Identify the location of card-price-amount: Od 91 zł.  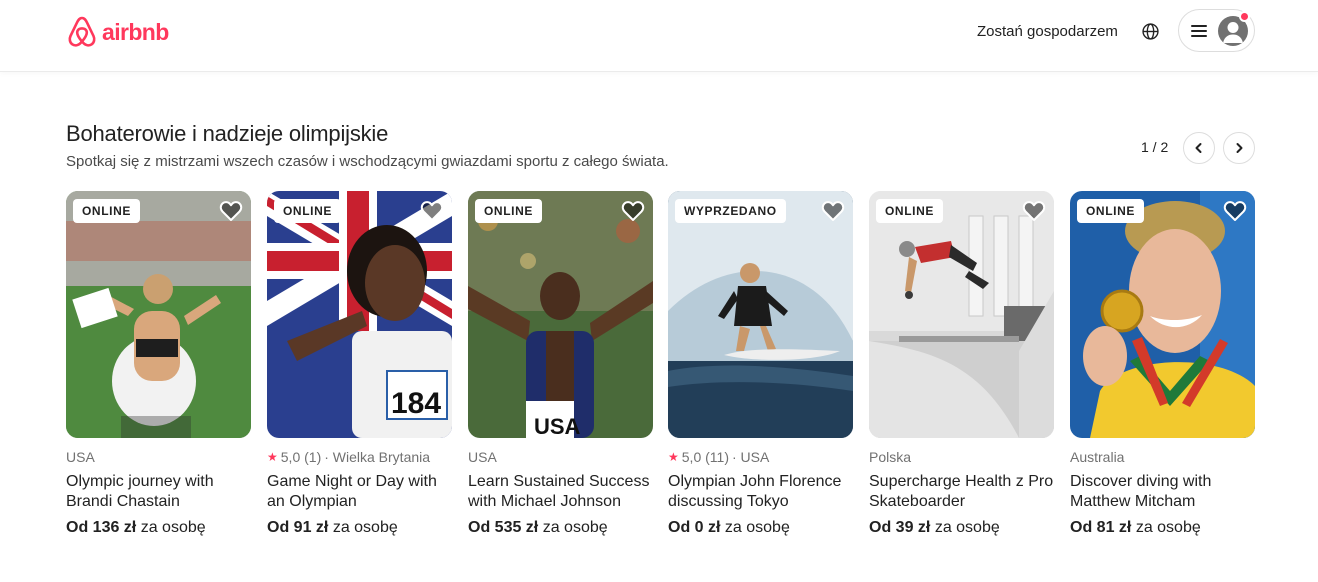
(298, 527).